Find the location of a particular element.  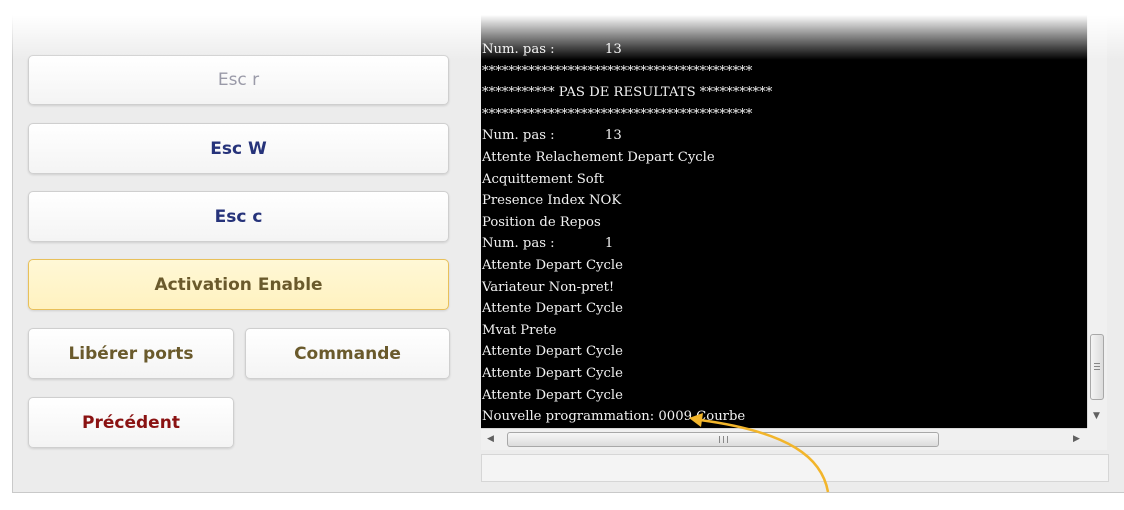

scroll-down-arrow-icon: ▼ is located at coordinates (1096, 416).